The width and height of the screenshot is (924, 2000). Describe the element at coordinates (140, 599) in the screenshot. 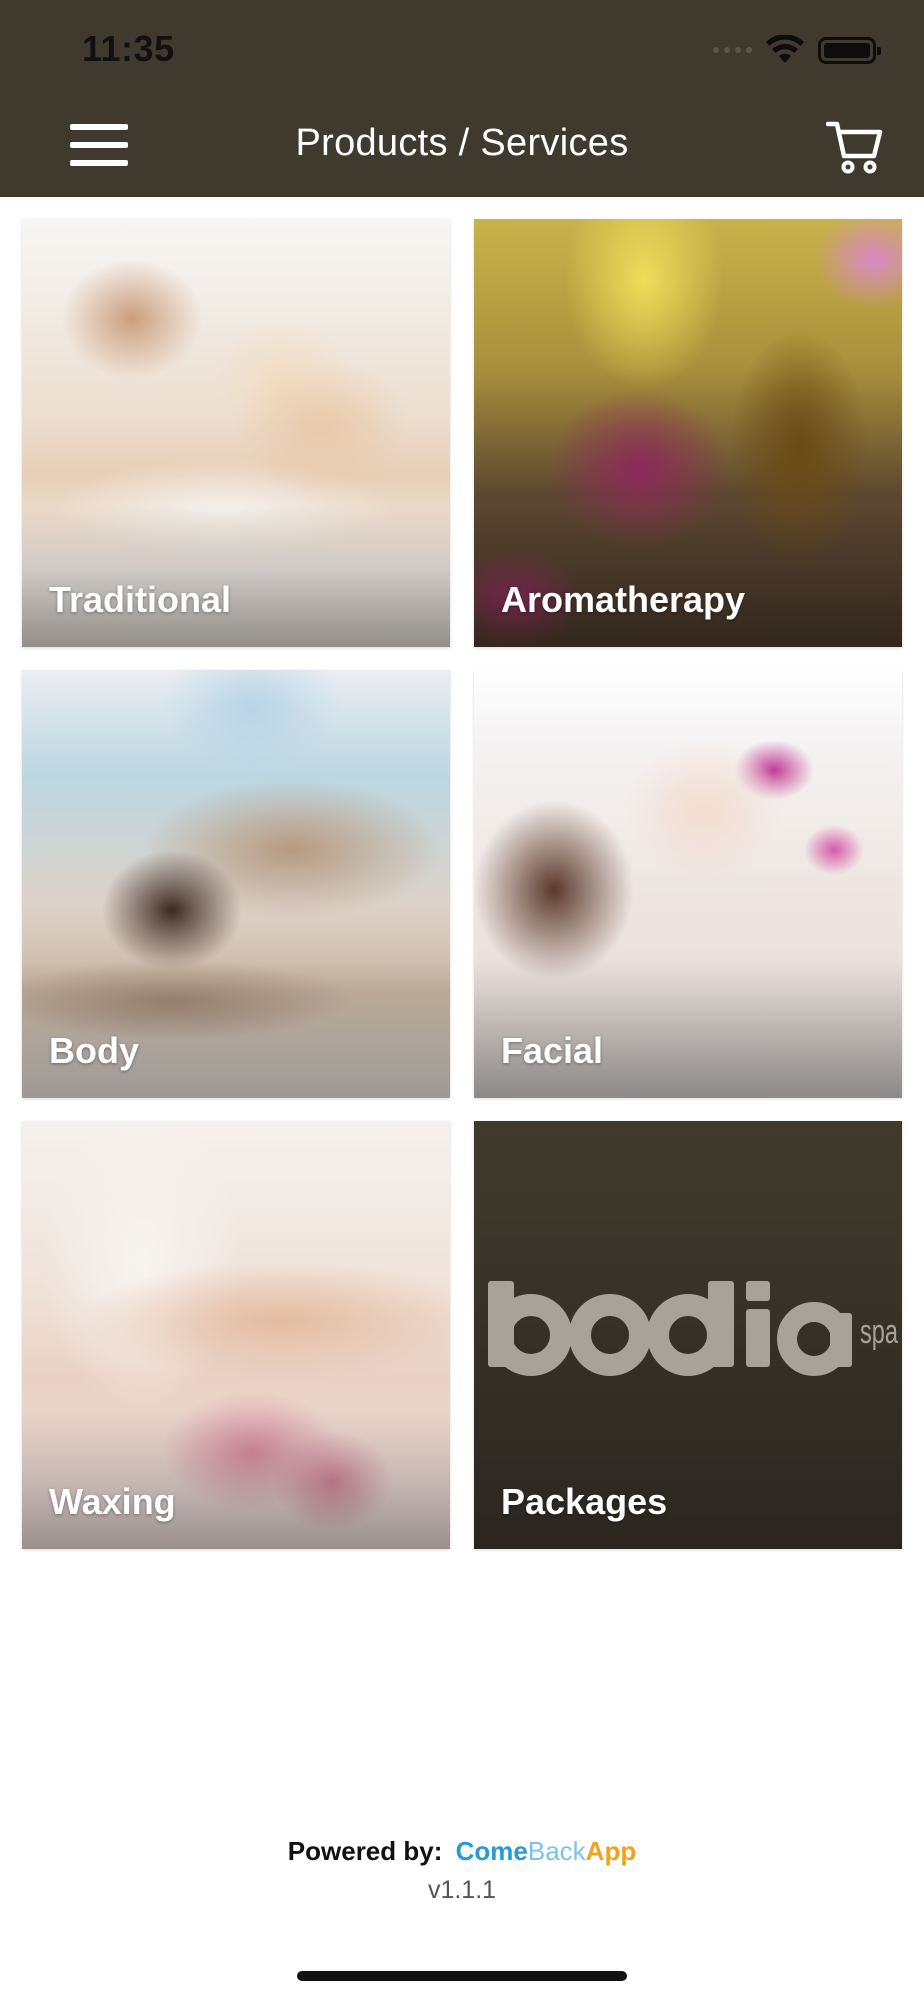

I see `tile-label: Traditional` at that location.